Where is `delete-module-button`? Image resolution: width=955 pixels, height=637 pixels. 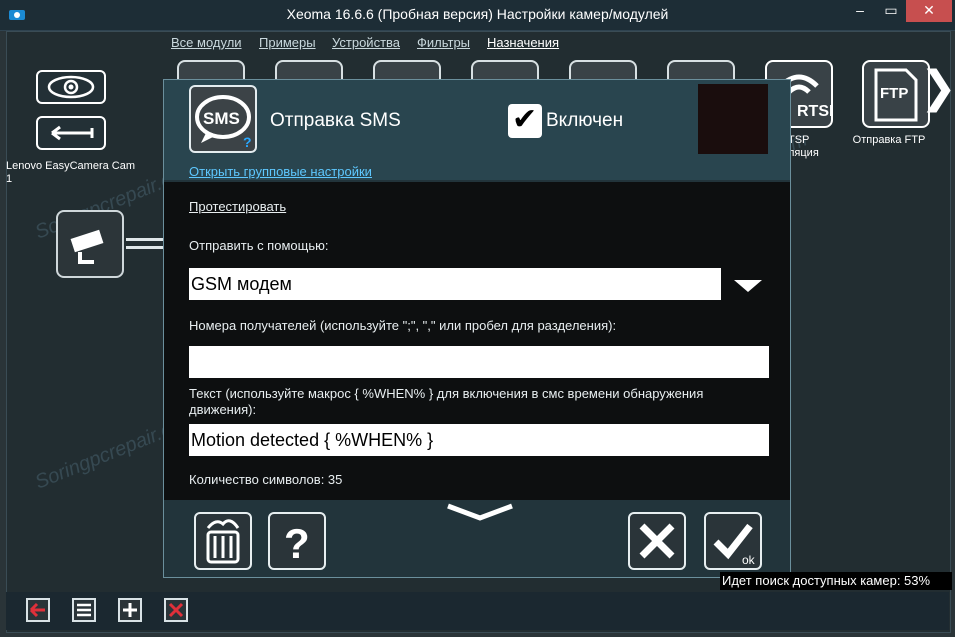
delete-module-button is located at coordinates (223, 541).